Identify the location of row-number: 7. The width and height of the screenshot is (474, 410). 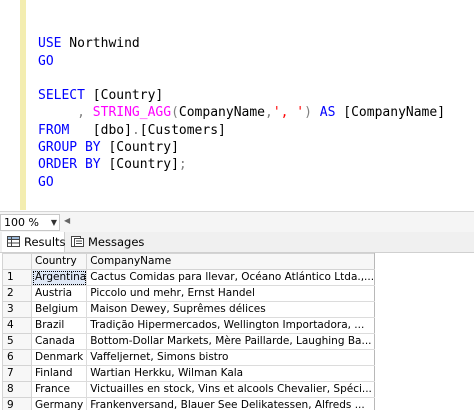
(17, 373).